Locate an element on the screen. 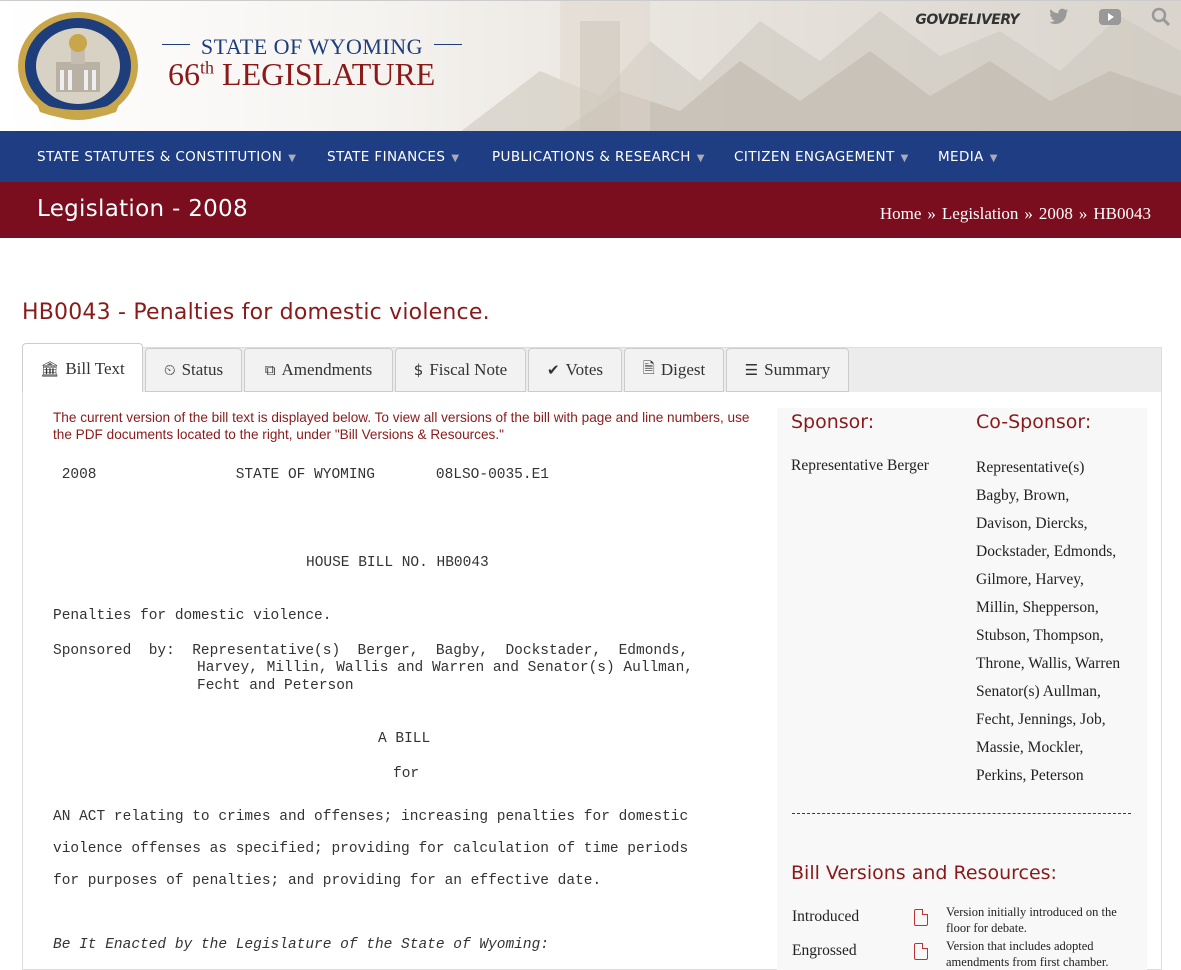 This screenshot has width=1181, height=970. cosponsor-line: Dockstader, Edmonds, is located at coordinates (1046, 551).